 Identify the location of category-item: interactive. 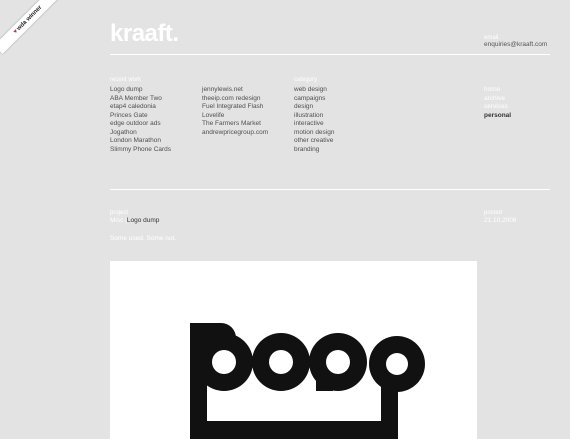
(314, 124).